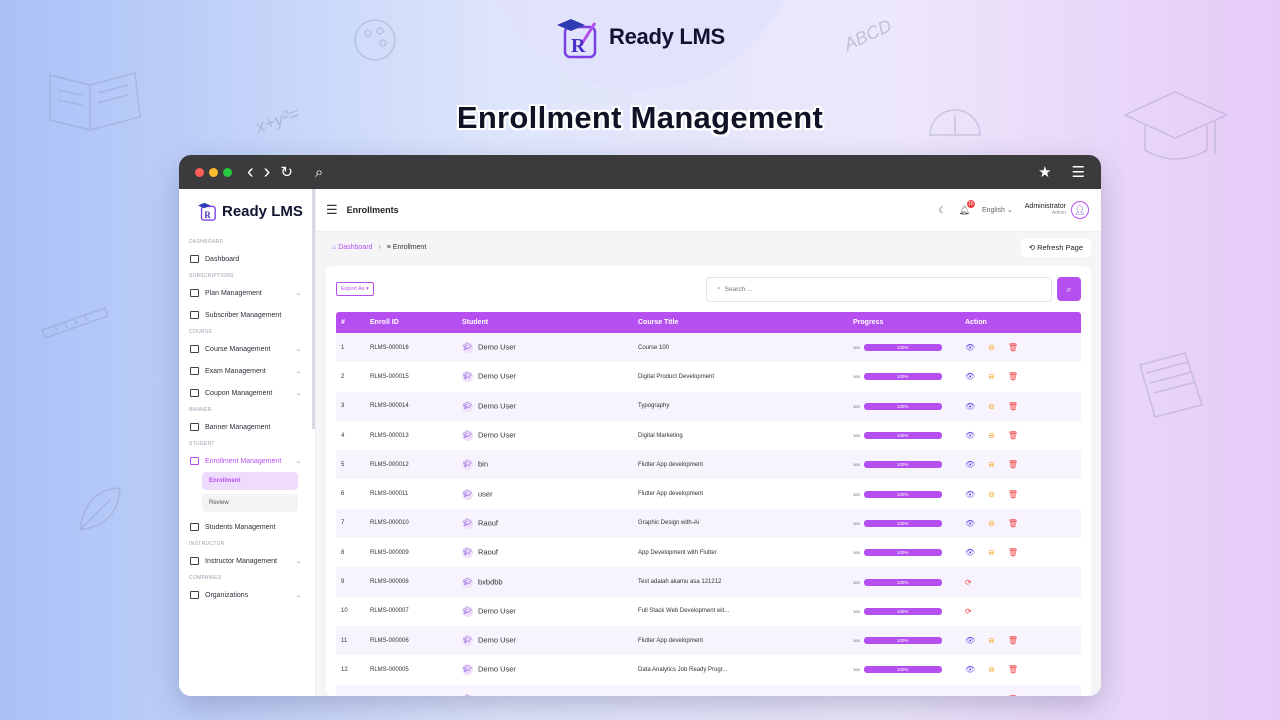 The image size is (1280, 720). I want to click on search-input, so click(874, 289).